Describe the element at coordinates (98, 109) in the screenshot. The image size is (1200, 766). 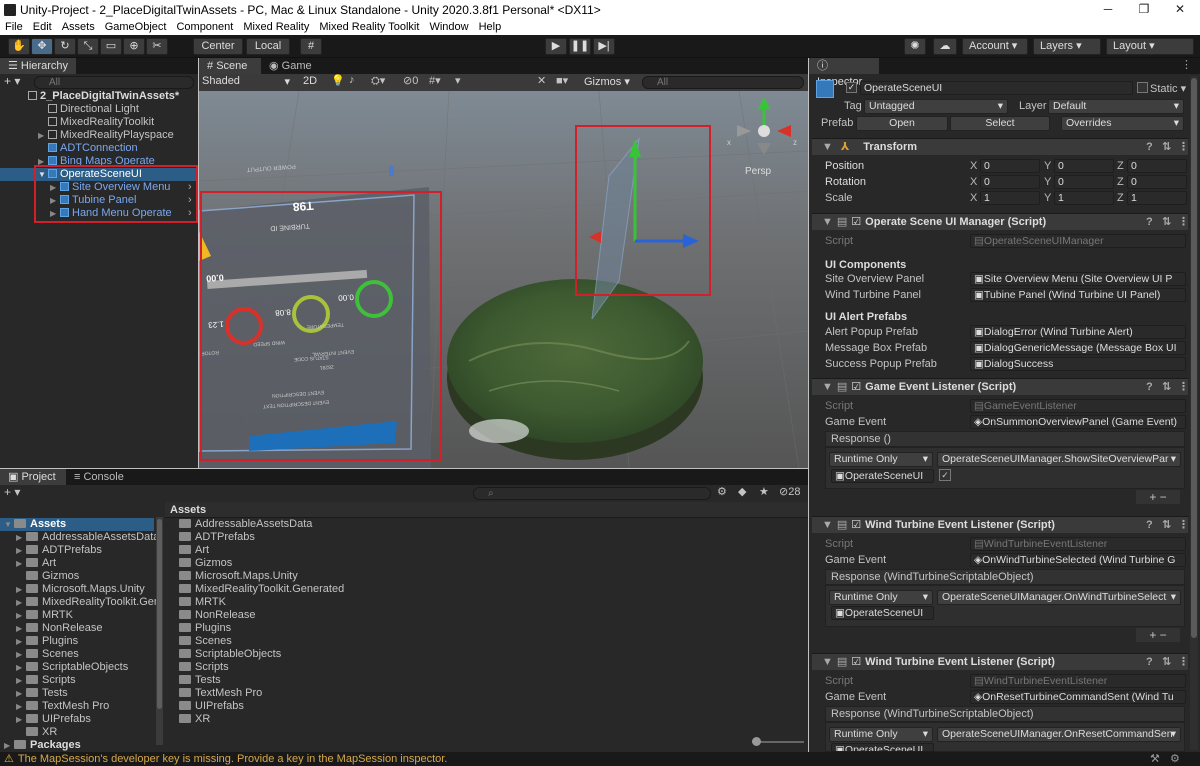
I see `hierarchy-item-directional-light: Directional Light` at that location.